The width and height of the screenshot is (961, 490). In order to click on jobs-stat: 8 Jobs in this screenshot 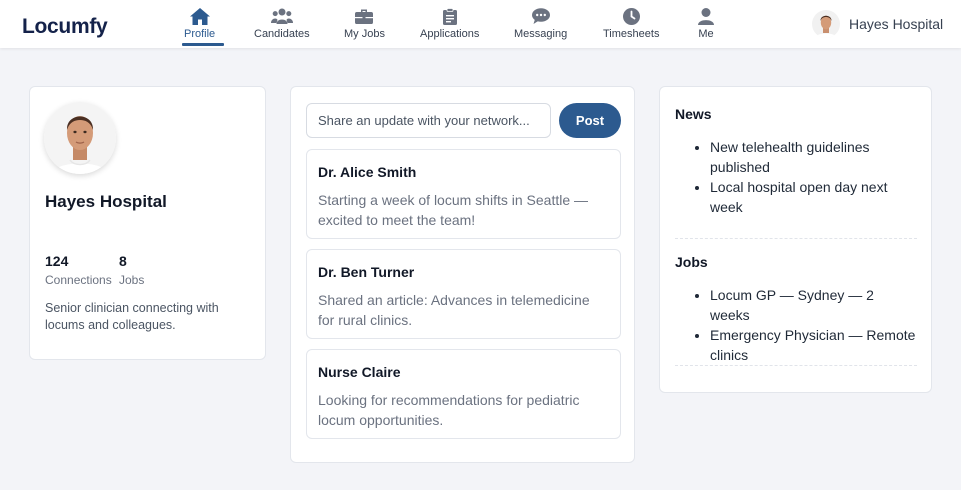, I will do `click(131, 270)`.